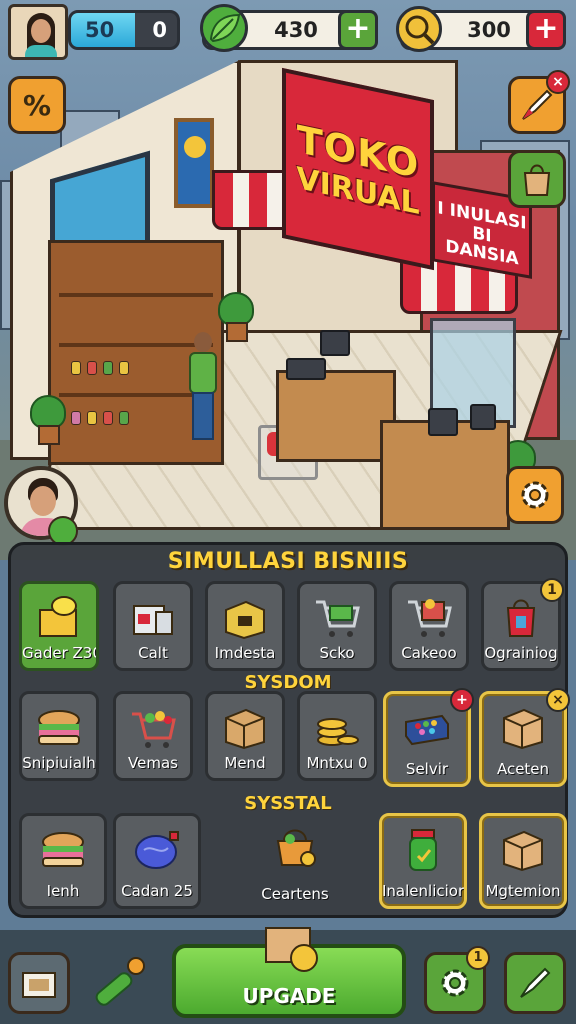 The width and height of the screenshot is (576, 1024). I want to click on settings-gear-button, so click(535, 495).